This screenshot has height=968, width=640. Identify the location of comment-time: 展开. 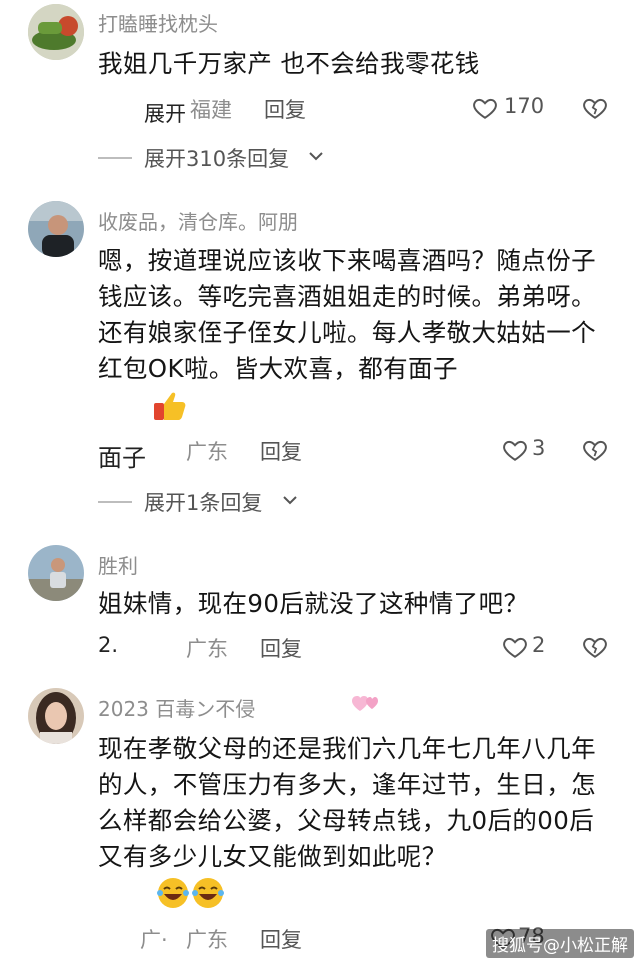
(165, 114).